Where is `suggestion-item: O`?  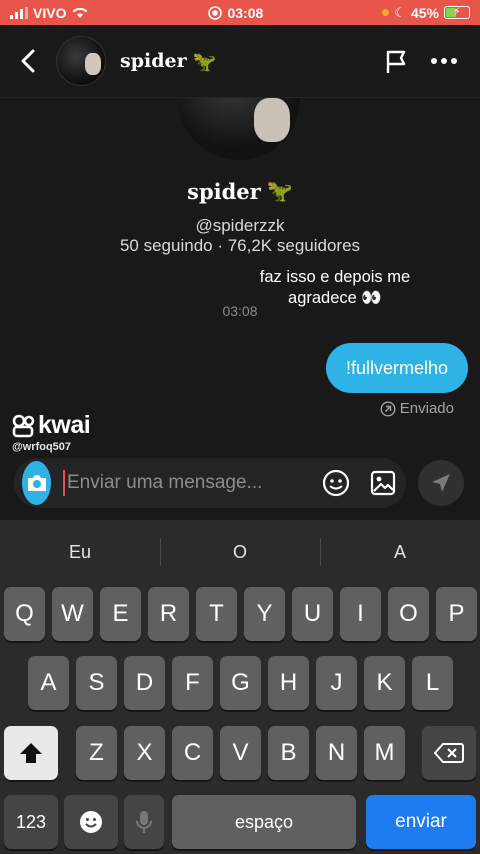 suggestion-item: O is located at coordinates (240, 552).